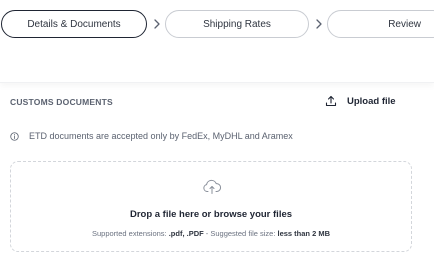 The image size is (434, 261). I want to click on dropzone-title: Drop a file here or browse your files, so click(211, 214).